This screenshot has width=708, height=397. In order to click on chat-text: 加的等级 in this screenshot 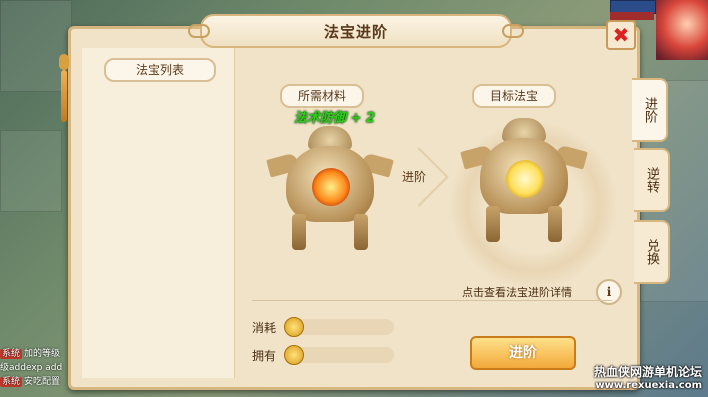, I will do `click(42, 354)`.